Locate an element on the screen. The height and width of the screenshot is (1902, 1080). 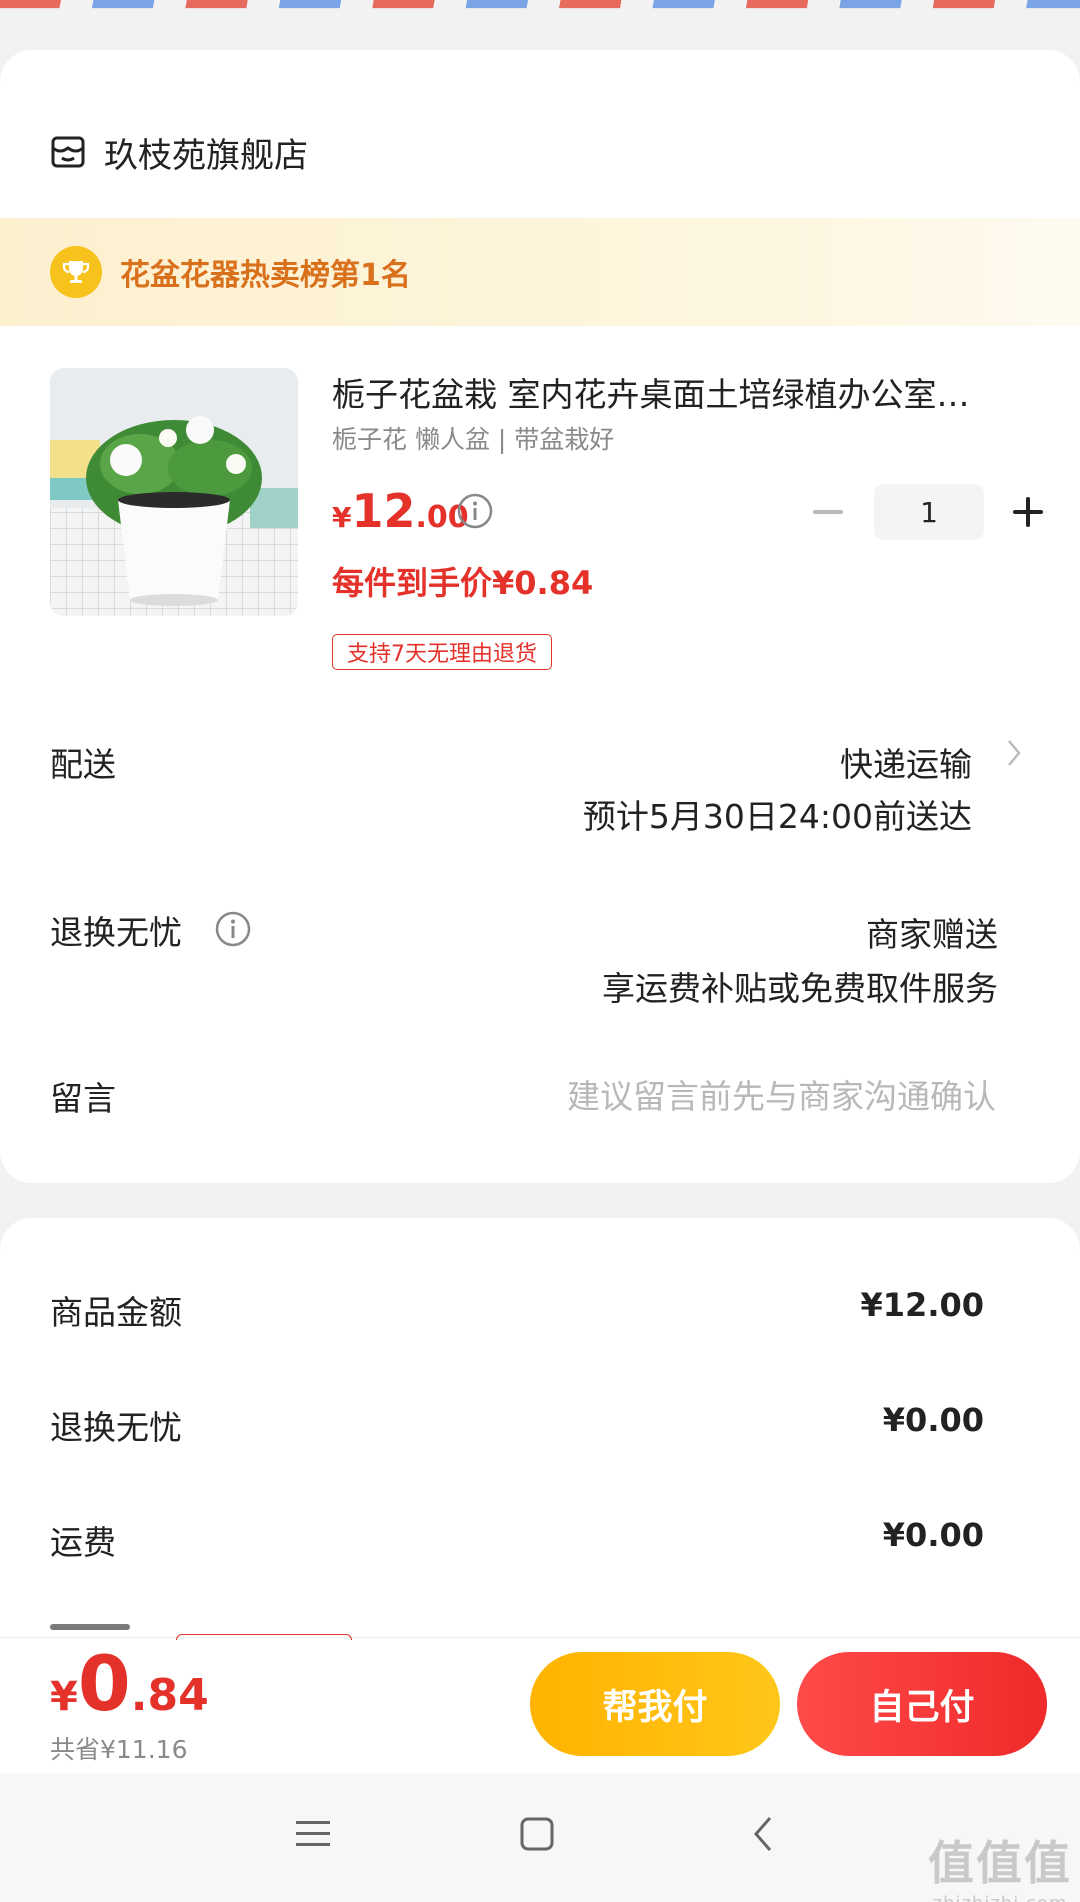
each-price: 每件到手价¥0.84 is located at coordinates (463, 583).